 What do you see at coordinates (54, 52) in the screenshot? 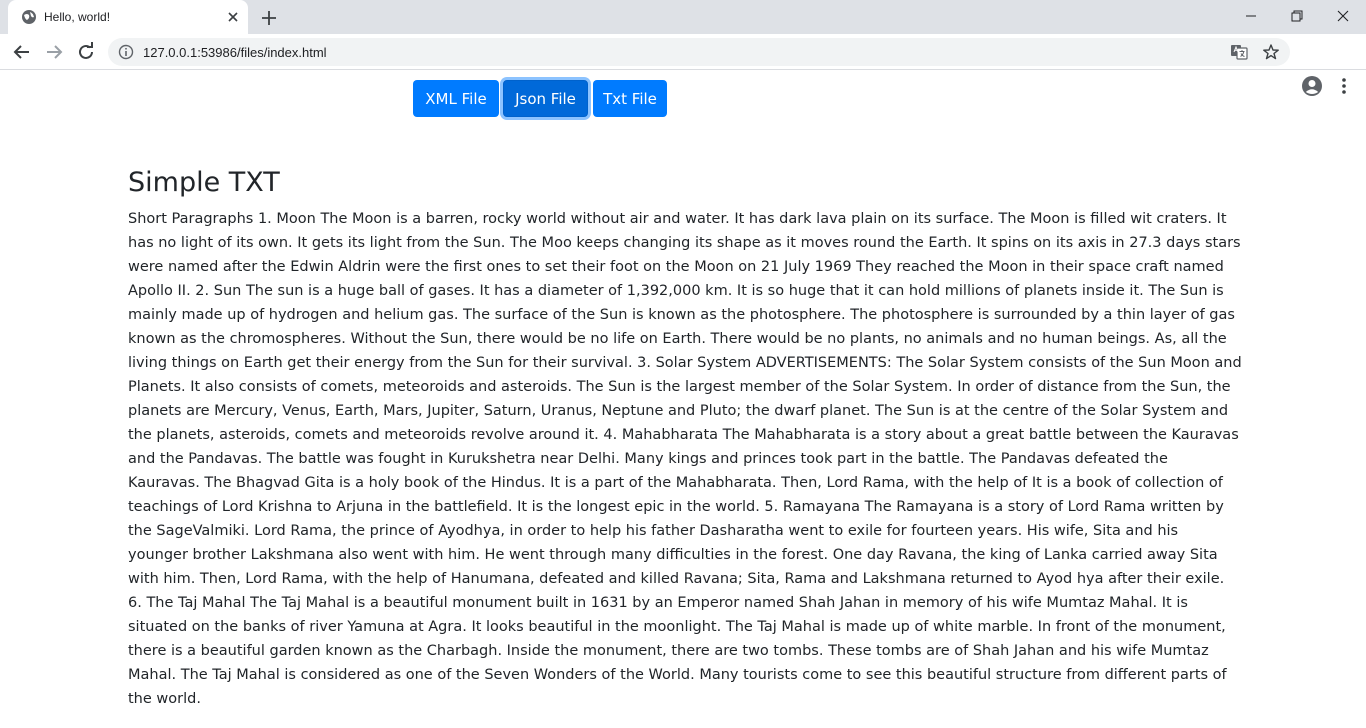
I see `forward-arrow-icon` at bounding box center [54, 52].